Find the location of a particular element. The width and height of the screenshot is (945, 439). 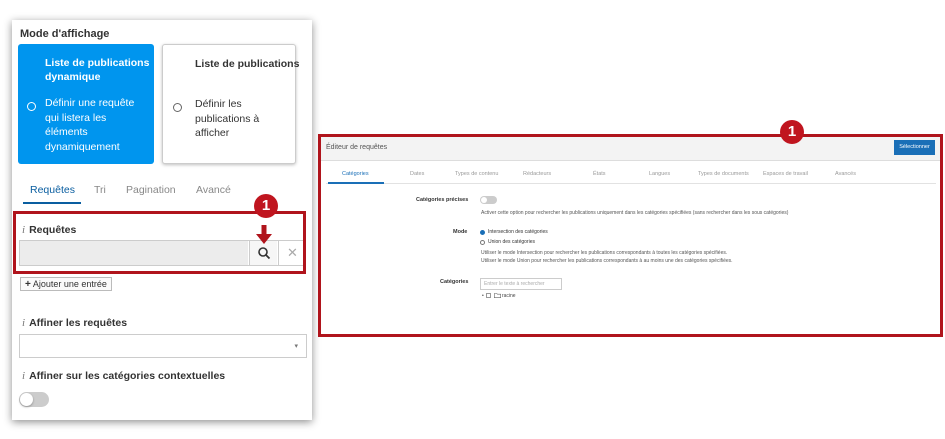

callout-badge-right: 1 is located at coordinates (792, 132).